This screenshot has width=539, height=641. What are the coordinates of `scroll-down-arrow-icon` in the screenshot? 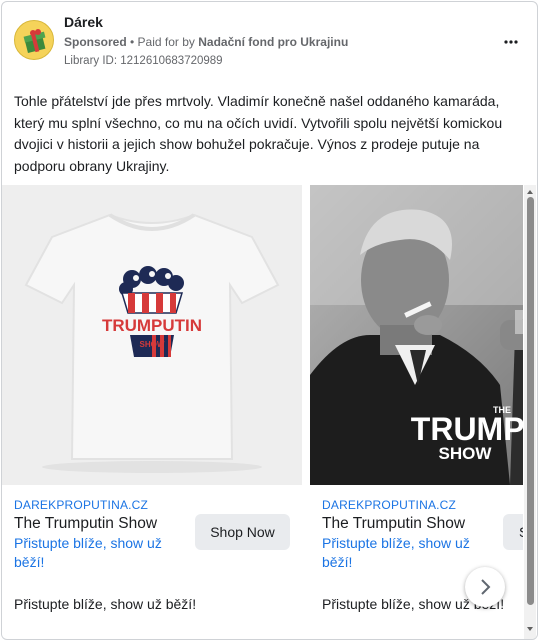 It's located at (530, 629).